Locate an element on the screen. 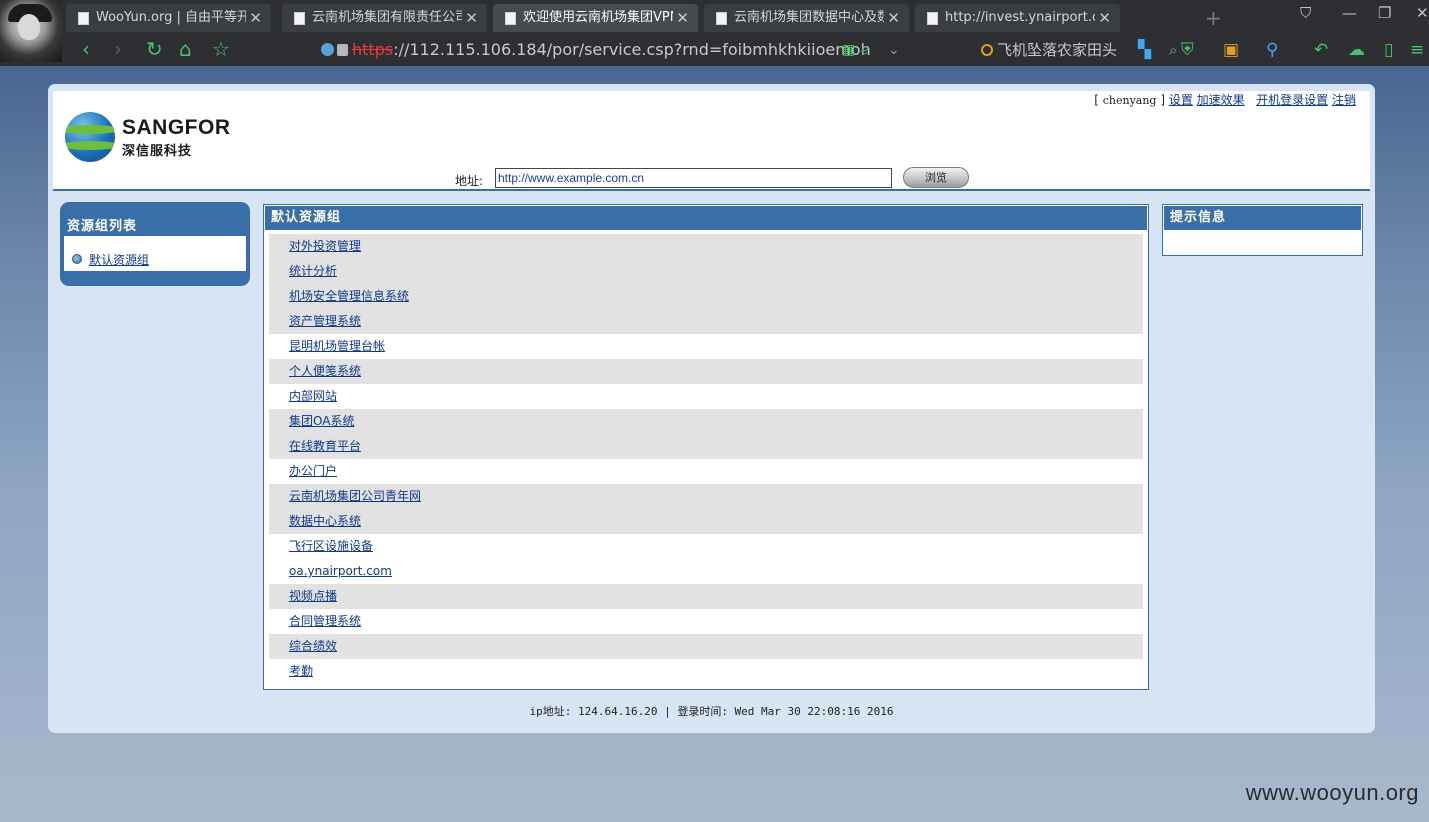  resource-link: 办公门户 is located at coordinates (313, 471).